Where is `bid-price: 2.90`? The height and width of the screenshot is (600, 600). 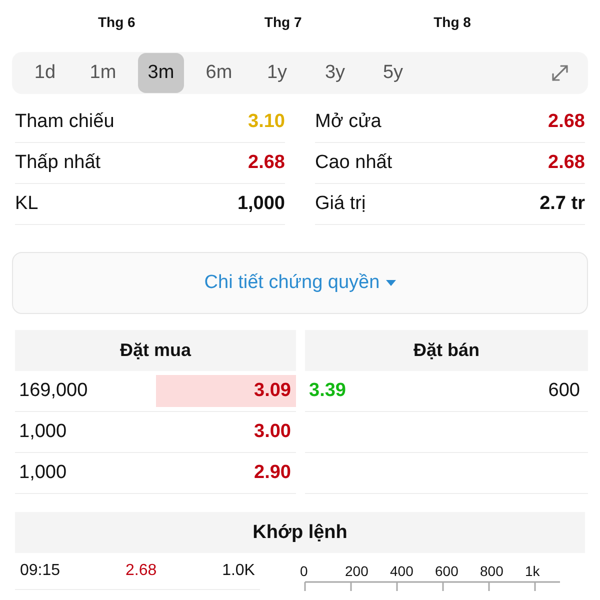
bid-price: 2.90 is located at coordinates (272, 473).